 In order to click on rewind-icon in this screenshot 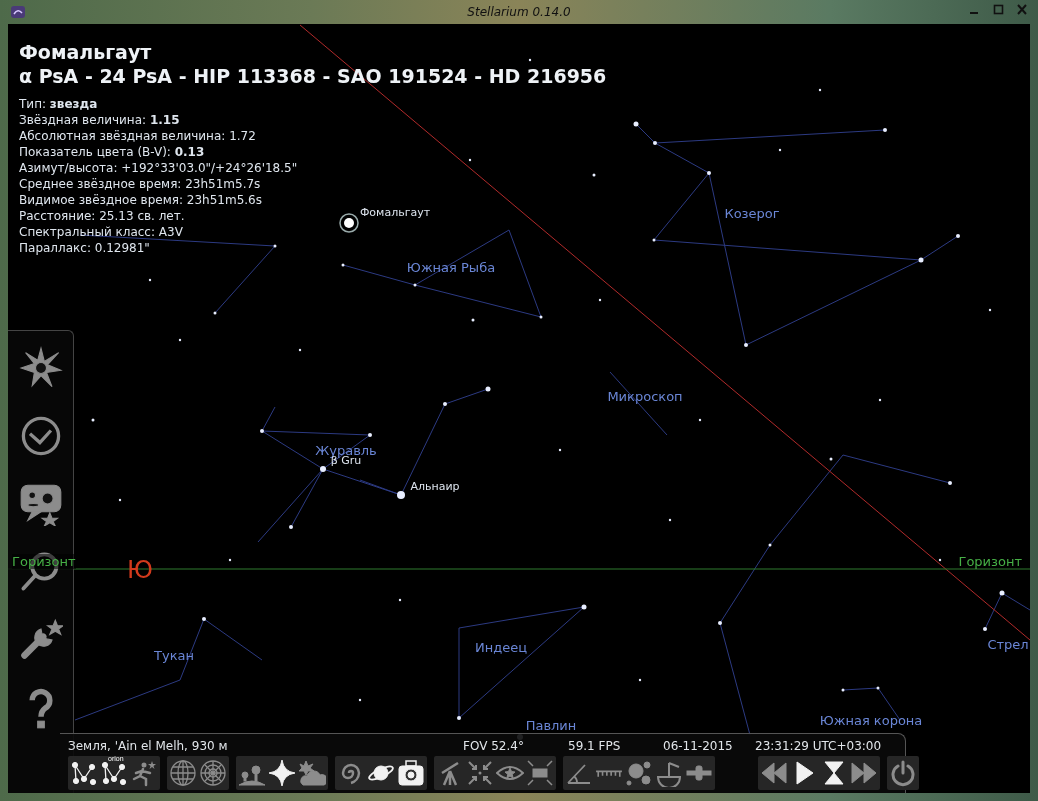, I will do `click(774, 773)`.